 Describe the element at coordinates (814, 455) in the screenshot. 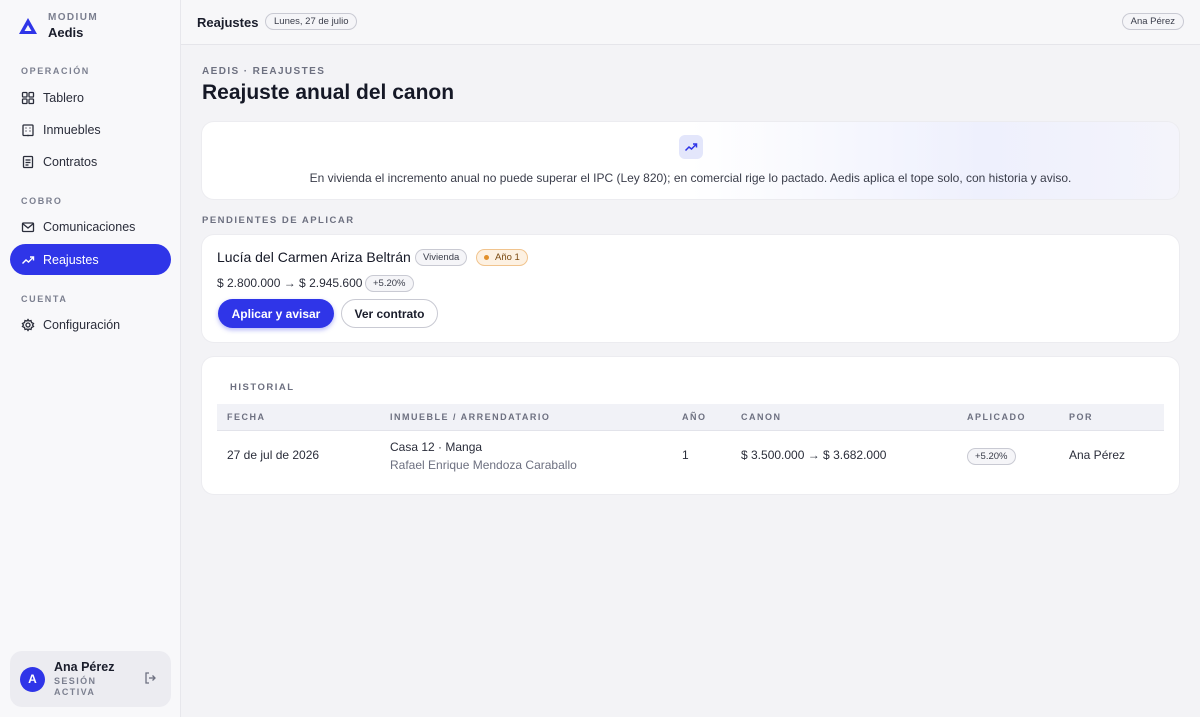

I see `cell-canon: $ 3.500.000 → $ 3.682.000` at that location.